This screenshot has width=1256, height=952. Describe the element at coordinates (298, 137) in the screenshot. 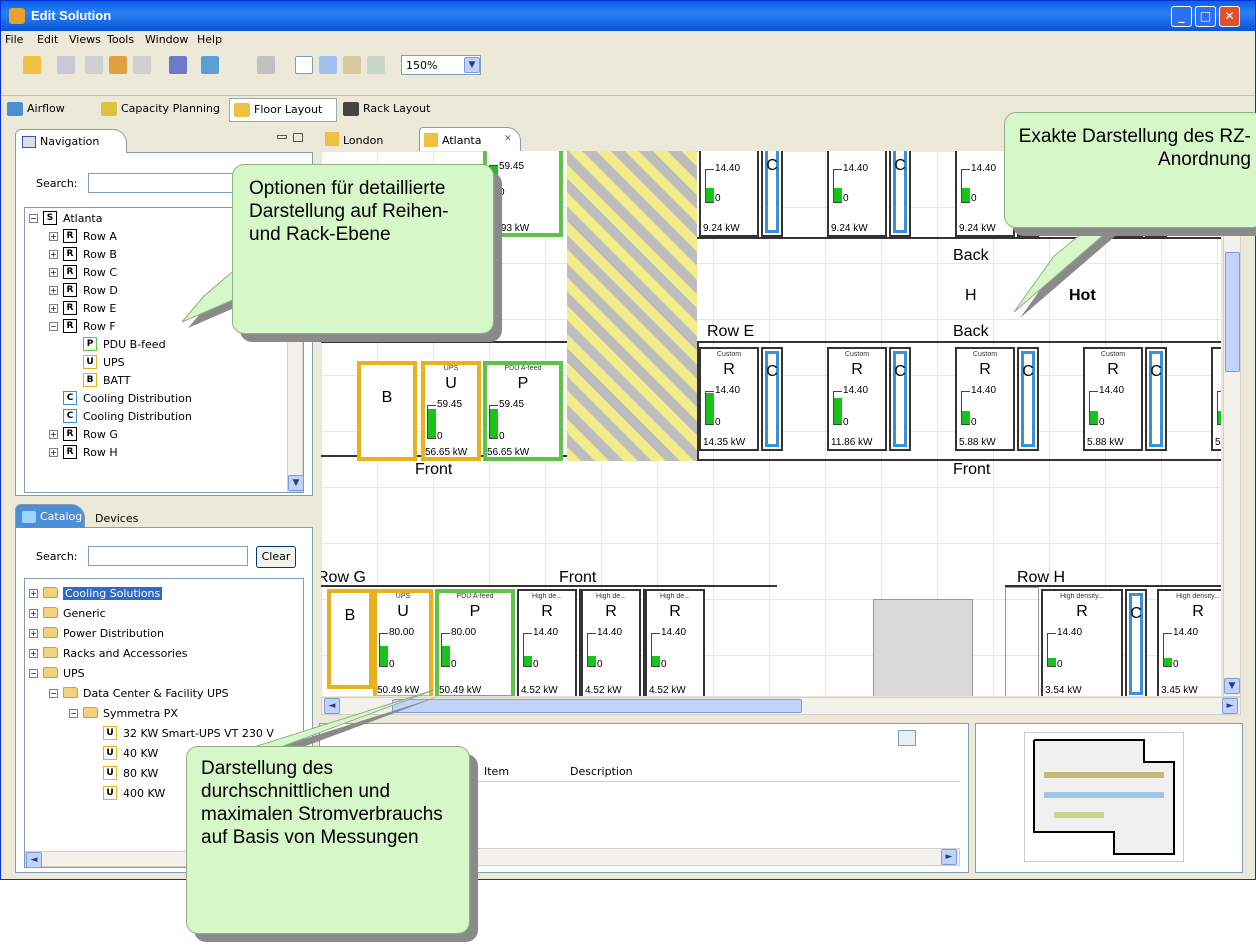

I see `maximize-view-icon` at that location.